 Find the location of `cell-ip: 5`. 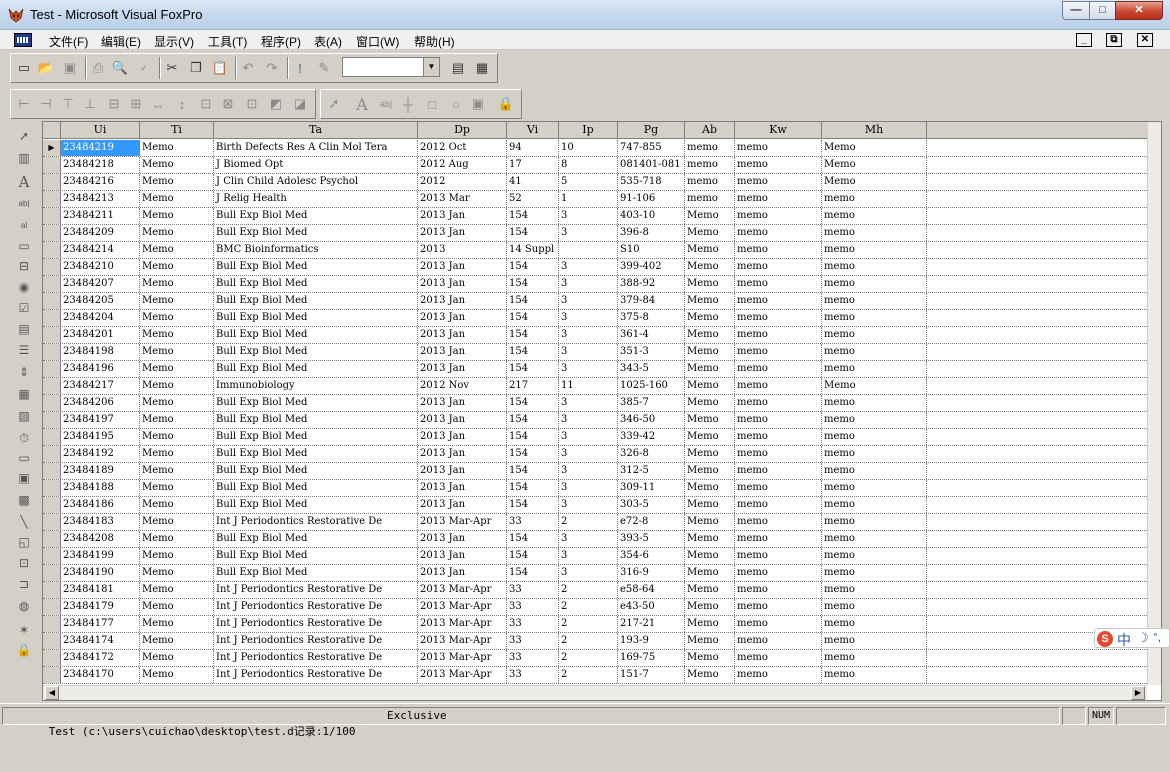

cell-ip: 5 is located at coordinates (588, 182).